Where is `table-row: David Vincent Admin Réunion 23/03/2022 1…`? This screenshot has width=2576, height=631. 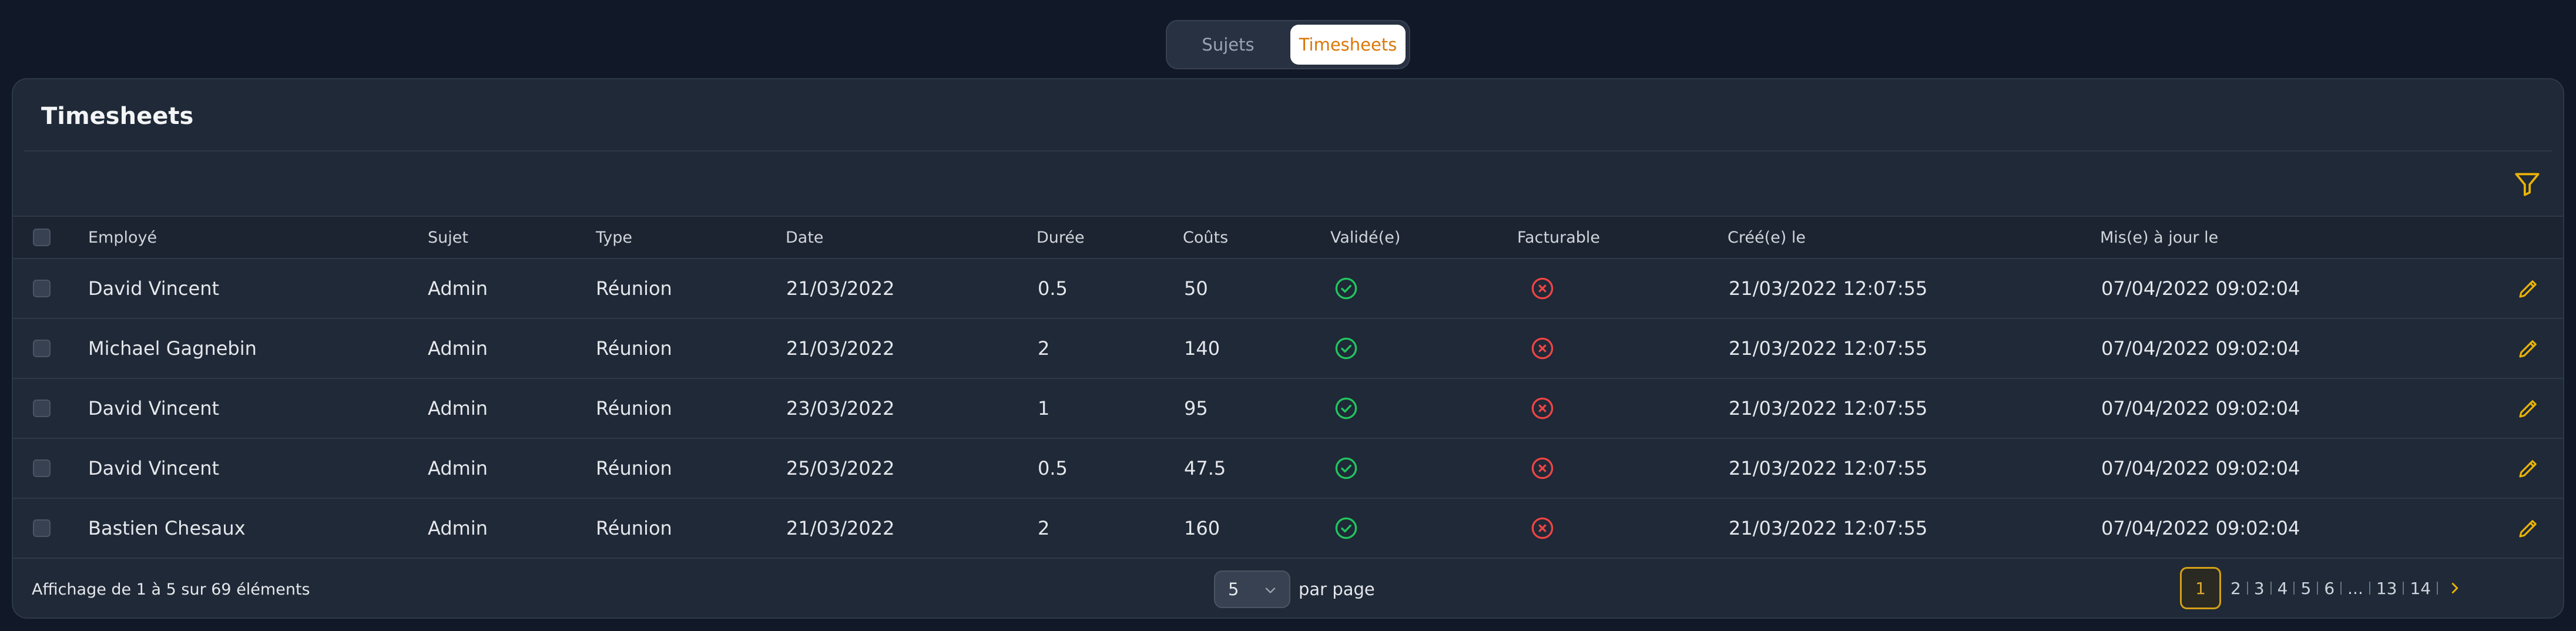 table-row: David Vincent Admin Réunion 23/03/2022 1… is located at coordinates (1288, 409).